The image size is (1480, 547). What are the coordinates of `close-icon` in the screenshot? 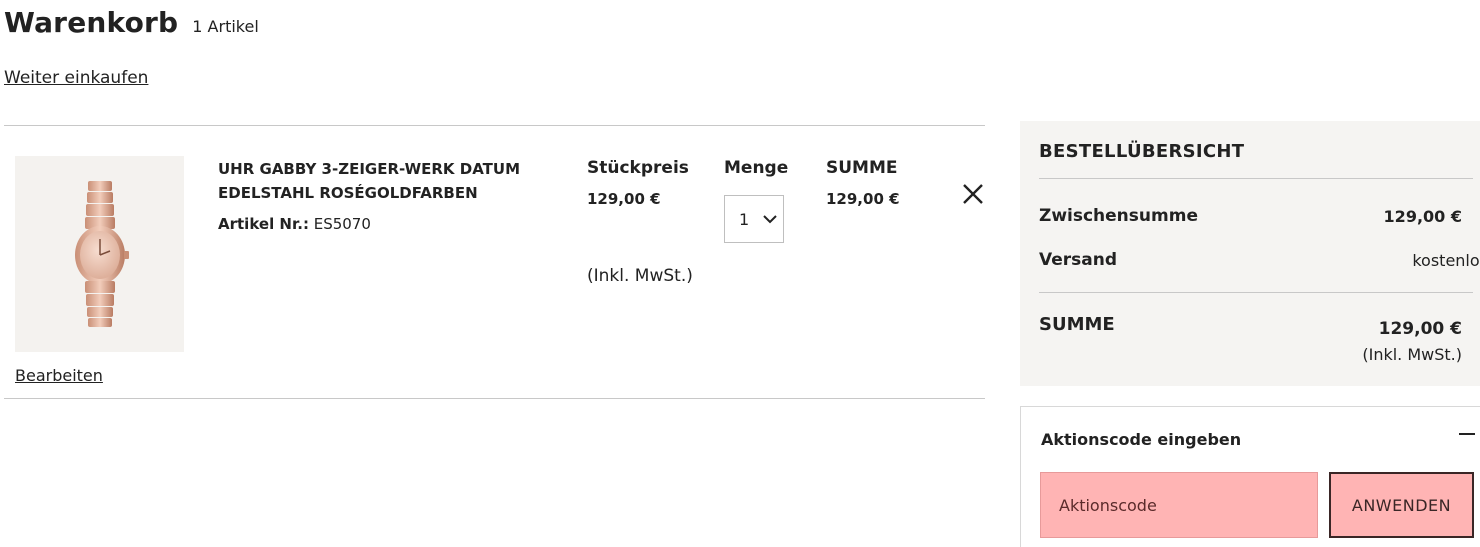 It's located at (973, 194).